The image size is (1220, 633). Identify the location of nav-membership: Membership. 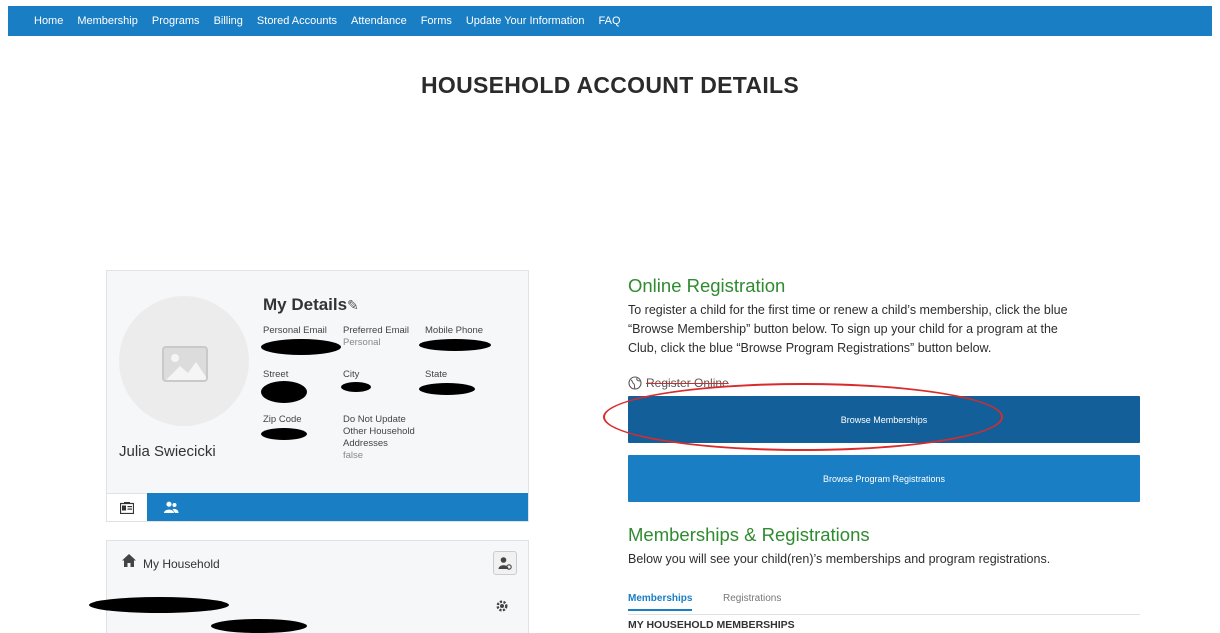
(107, 21).